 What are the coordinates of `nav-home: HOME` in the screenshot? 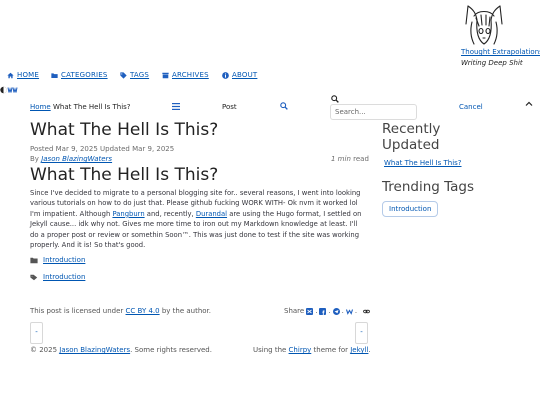 It's located at (23, 75).